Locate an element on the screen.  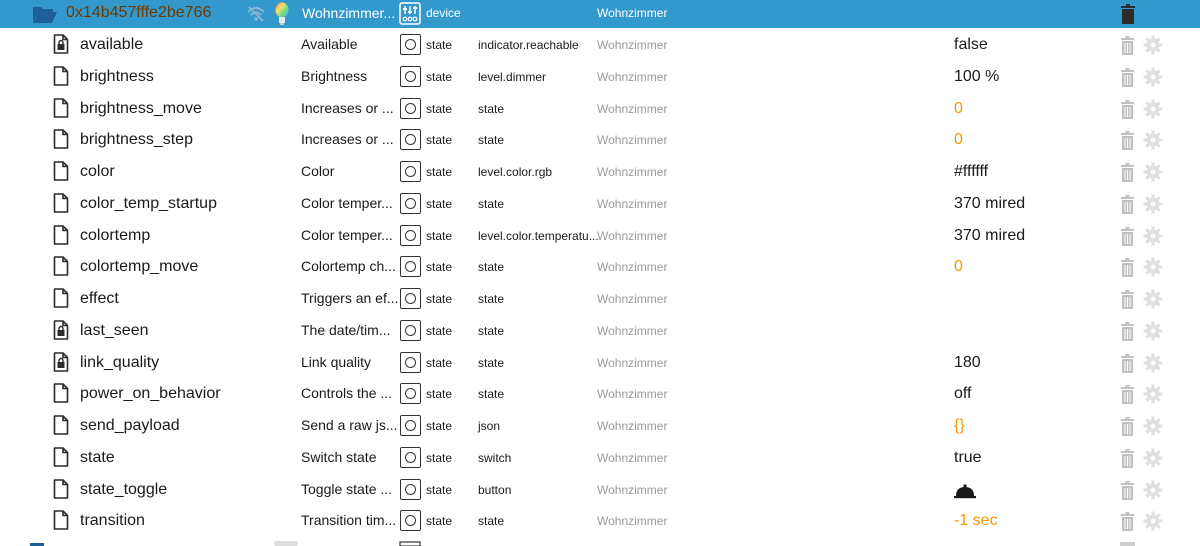
bell-icon is located at coordinates (965, 491).